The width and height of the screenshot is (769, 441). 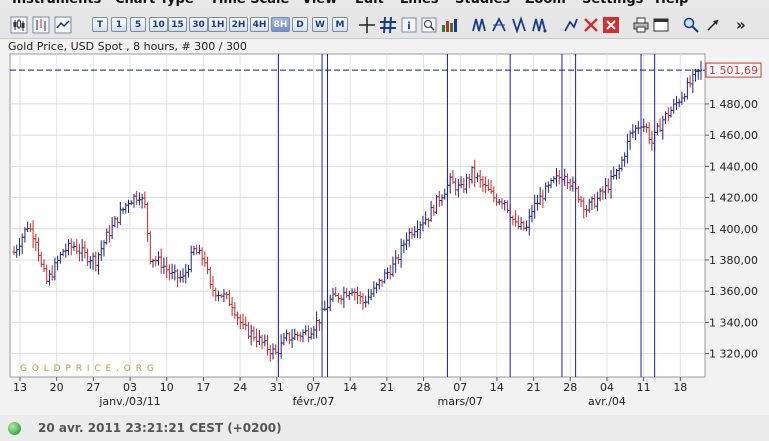 What do you see at coordinates (641, 25) in the screenshot?
I see `print-icon` at bounding box center [641, 25].